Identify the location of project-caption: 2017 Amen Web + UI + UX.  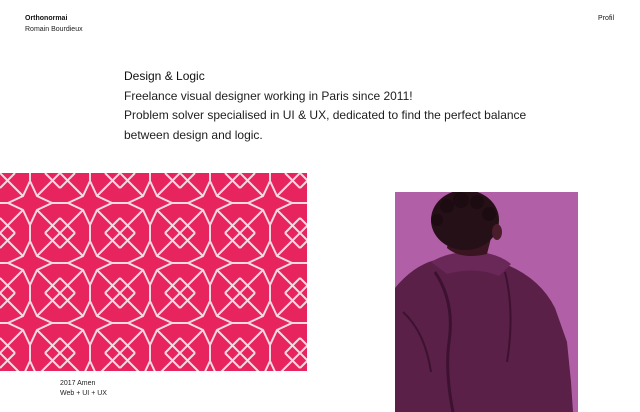
(83, 389).